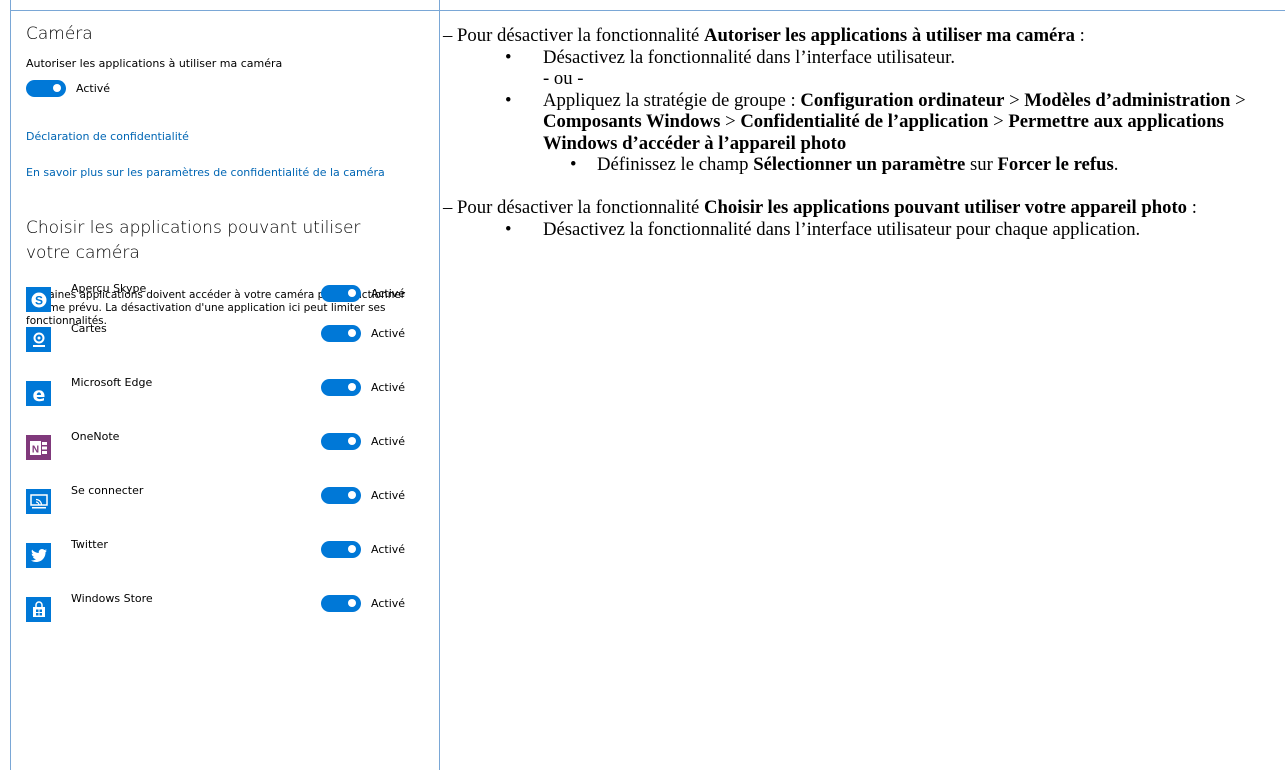 The image size is (1285, 770). Describe the element at coordinates (89, 328) in the screenshot. I see `app-name: Cartes` at that location.